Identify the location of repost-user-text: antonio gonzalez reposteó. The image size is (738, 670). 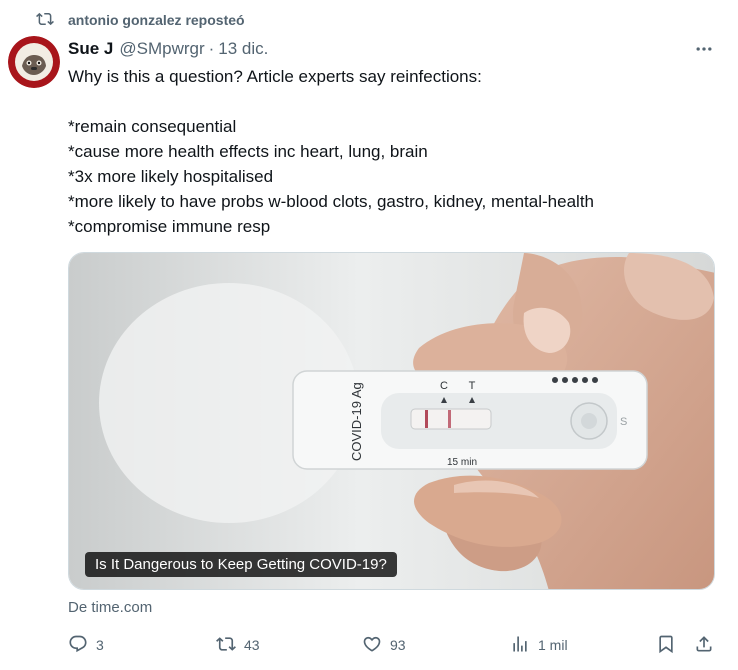
(156, 20).